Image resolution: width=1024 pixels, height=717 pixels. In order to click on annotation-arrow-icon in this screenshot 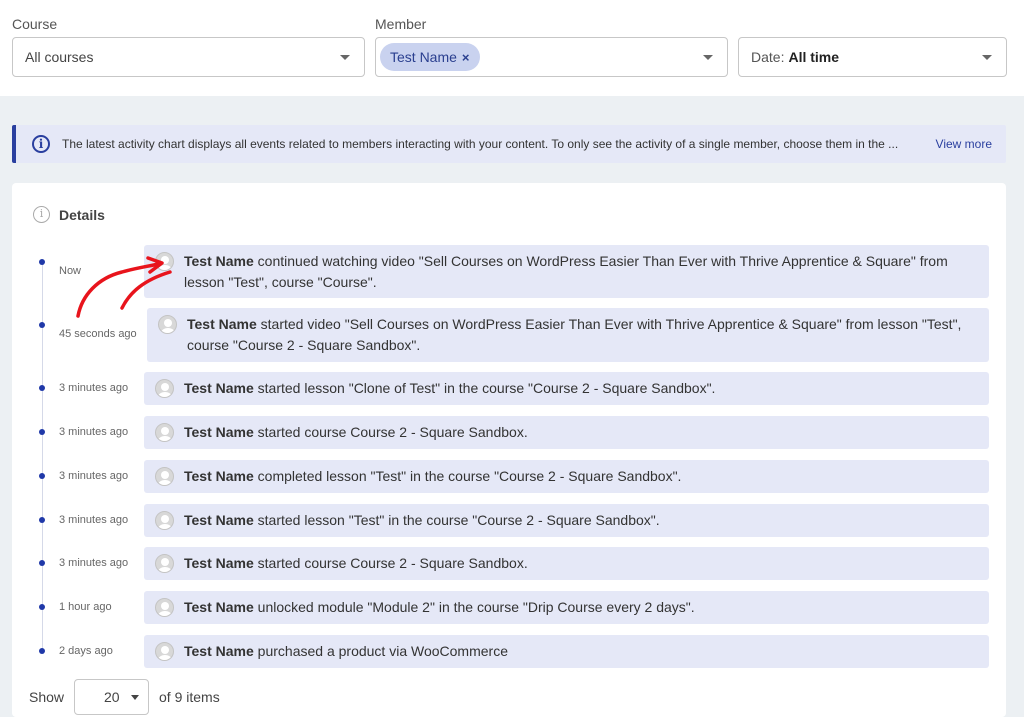, I will do `click(124, 287)`.